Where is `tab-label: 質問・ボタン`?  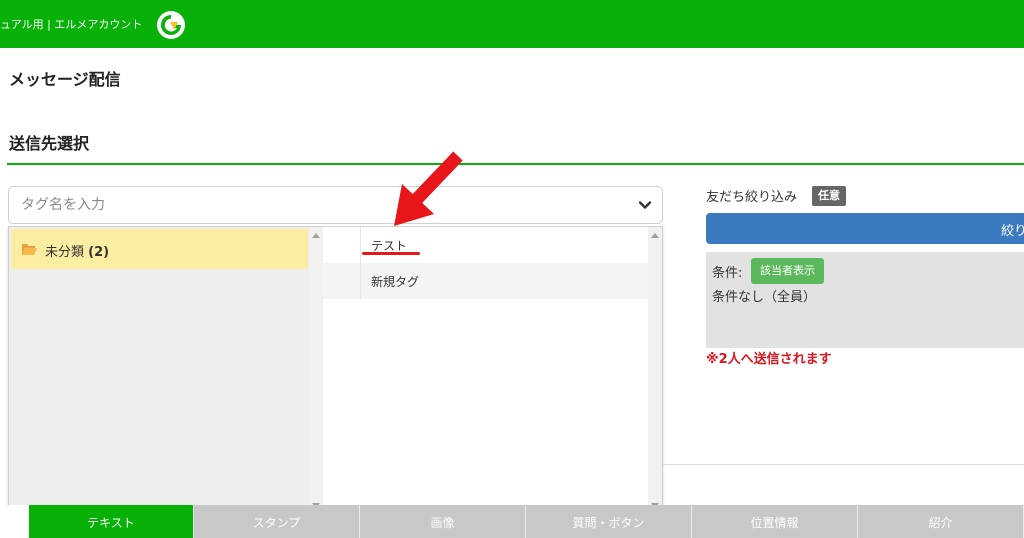 tab-label: 質問・ボタン is located at coordinates (608, 523).